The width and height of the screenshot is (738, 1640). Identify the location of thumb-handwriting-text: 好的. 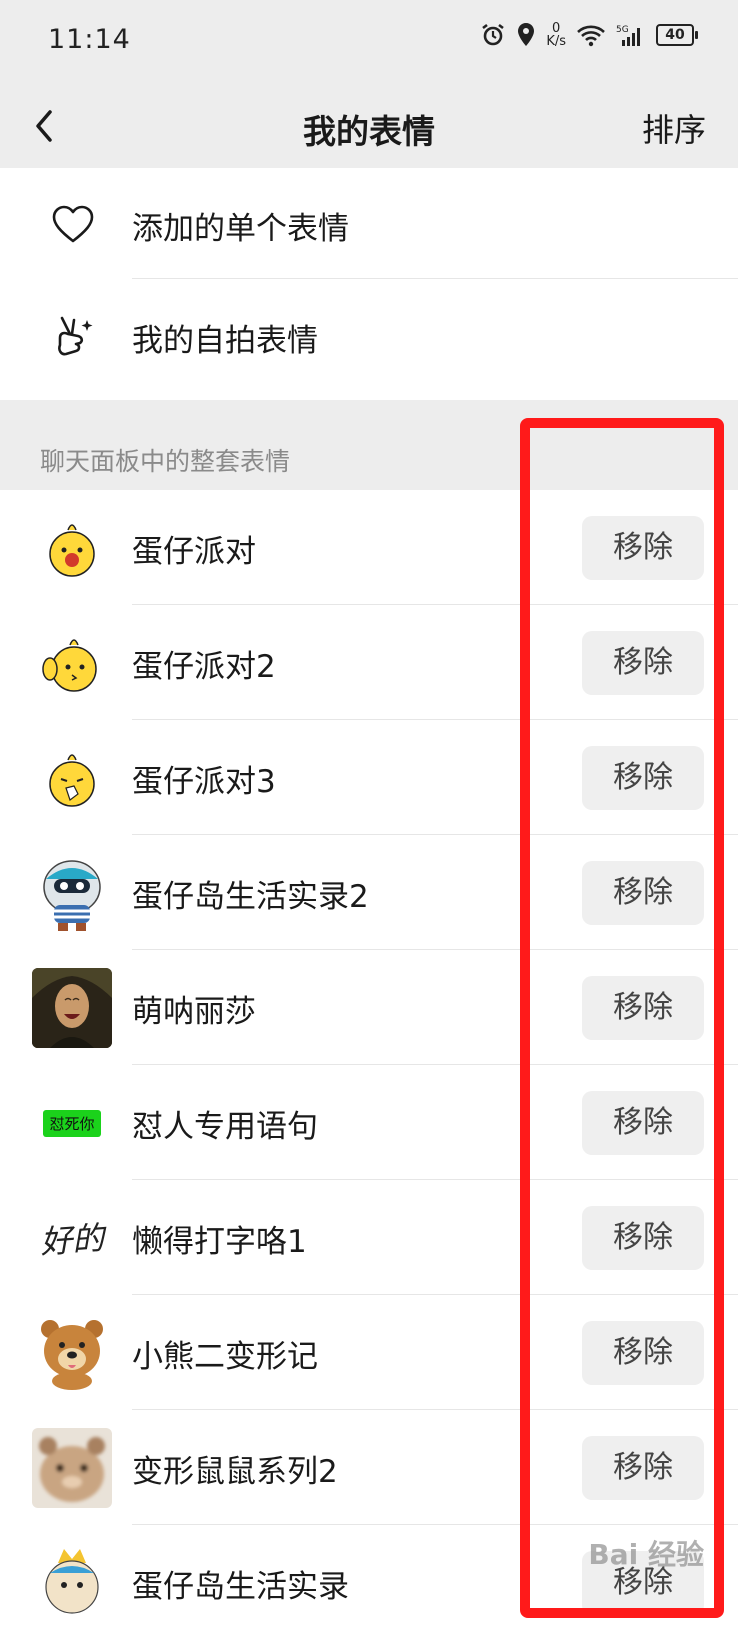
(72, 1240).